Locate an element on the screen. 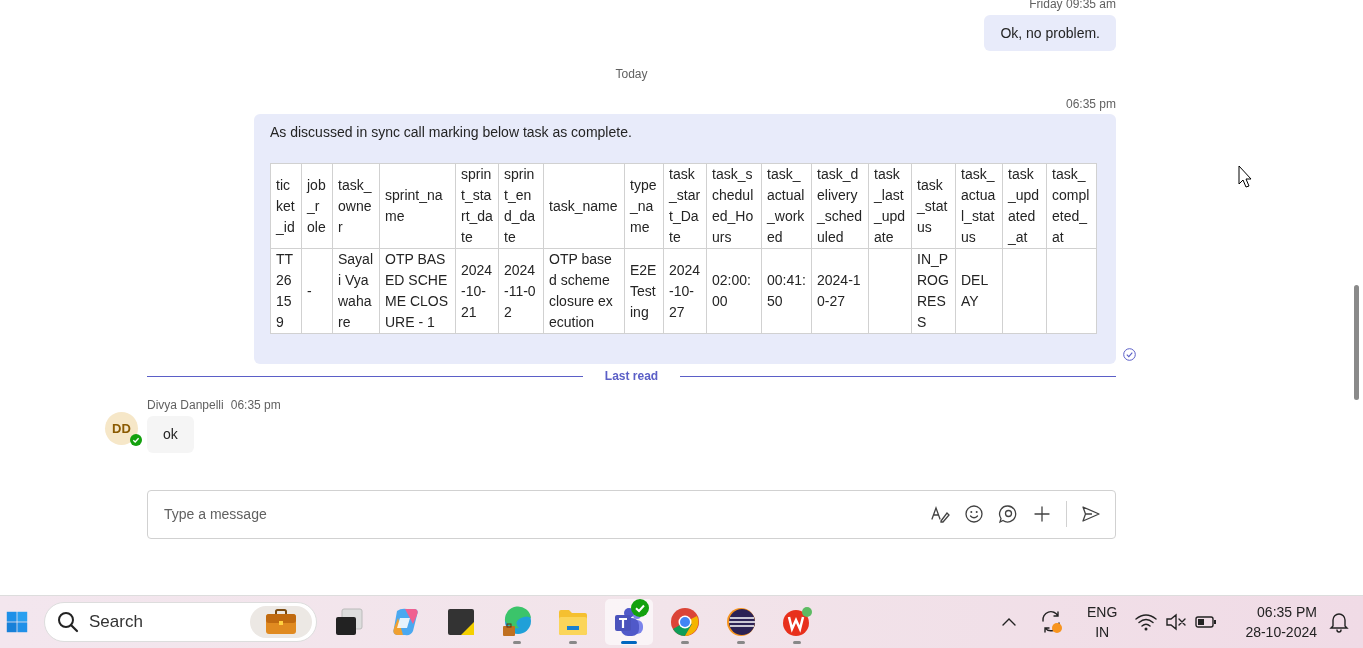 This screenshot has height=648, width=1363. taskbar-search-bar: Search is located at coordinates (180, 622).